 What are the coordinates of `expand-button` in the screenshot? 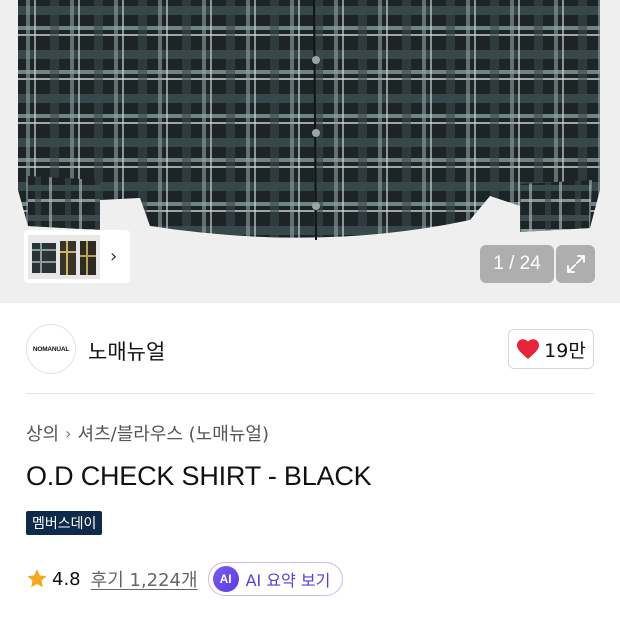 It's located at (575, 264).